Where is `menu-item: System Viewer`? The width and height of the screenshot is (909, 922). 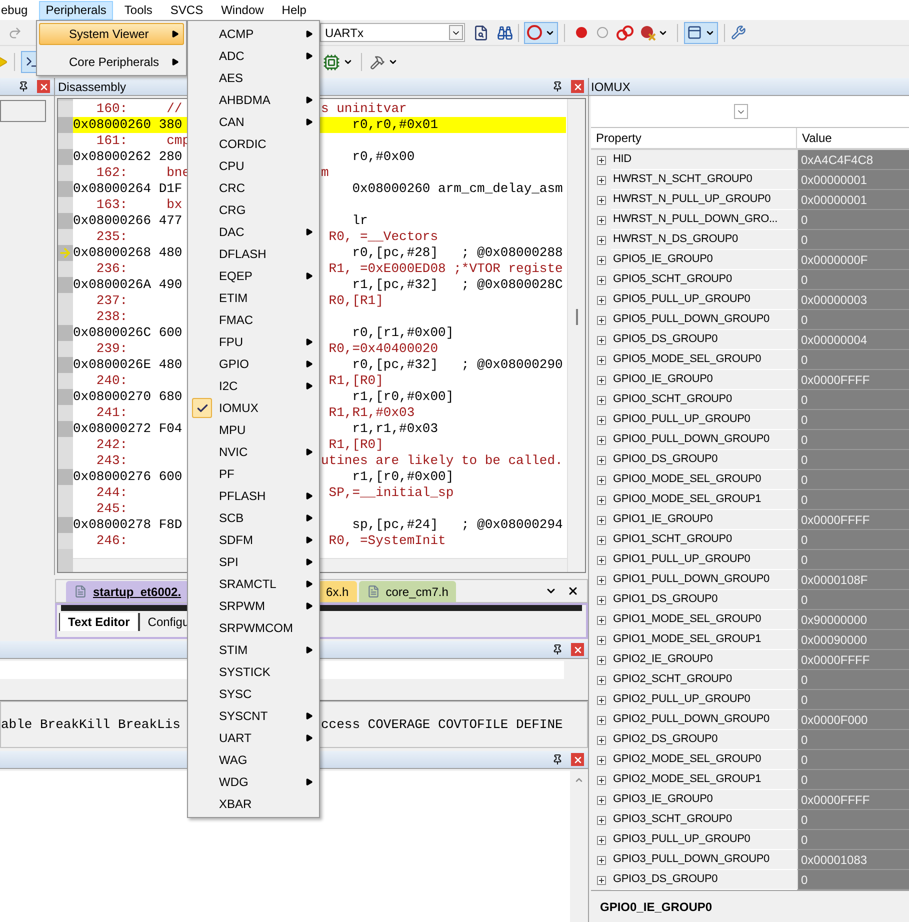
menu-item: System Viewer is located at coordinates (111, 34).